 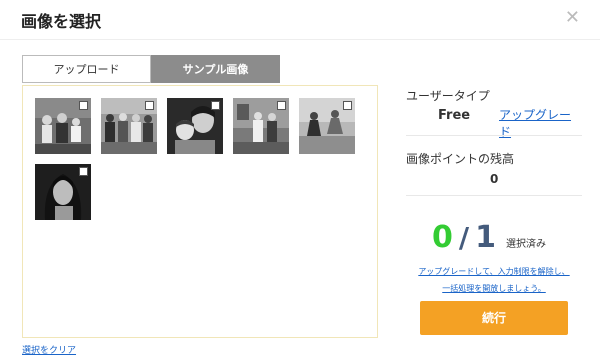 I want to click on user-type-value: Free, so click(x=454, y=115).